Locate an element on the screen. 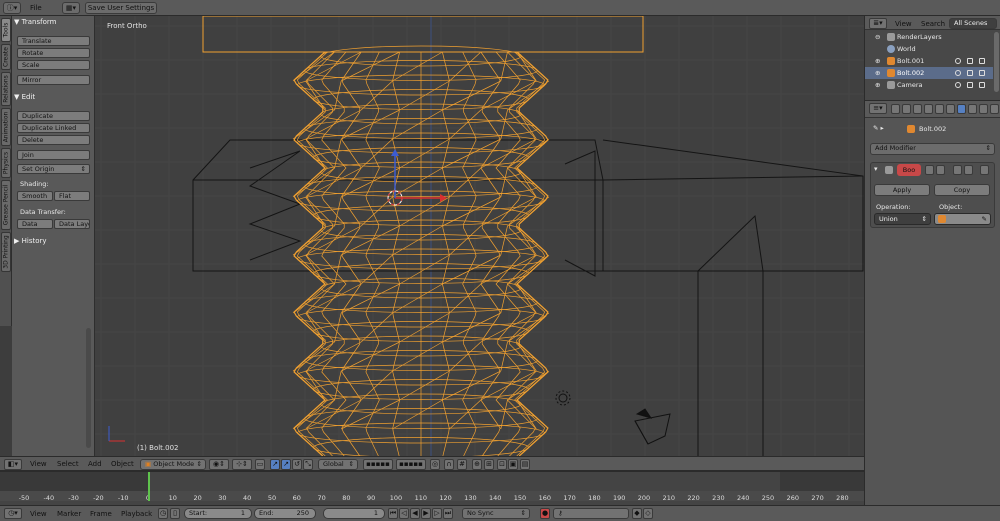 This screenshot has width=1000, height=521. pivot-point-dropdown: ⊹⇕ is located at coordinates (242, 464).